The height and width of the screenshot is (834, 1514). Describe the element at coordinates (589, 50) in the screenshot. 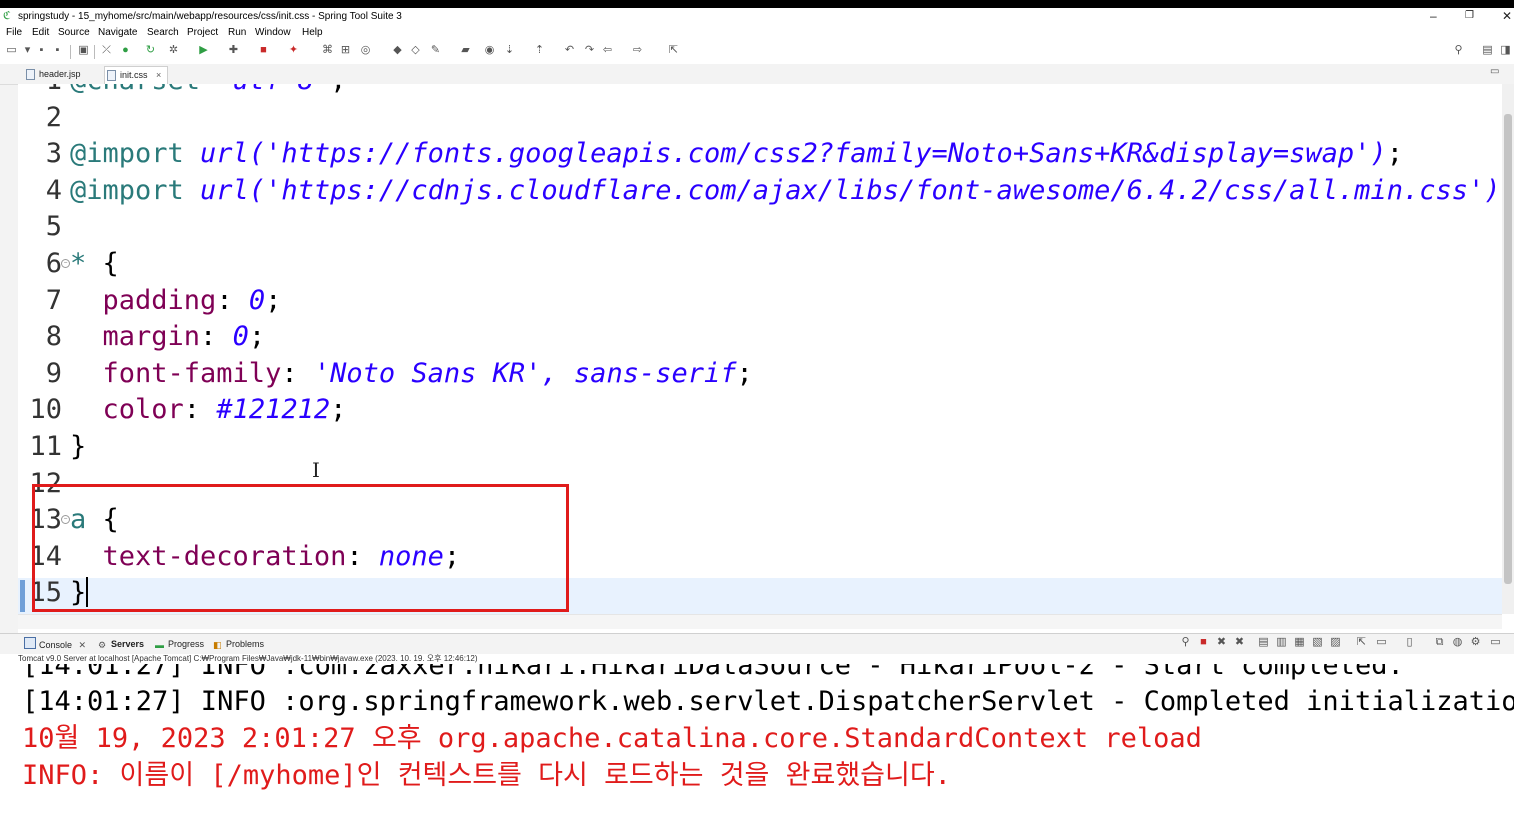

I see `pin-icon: ↷` at that location.